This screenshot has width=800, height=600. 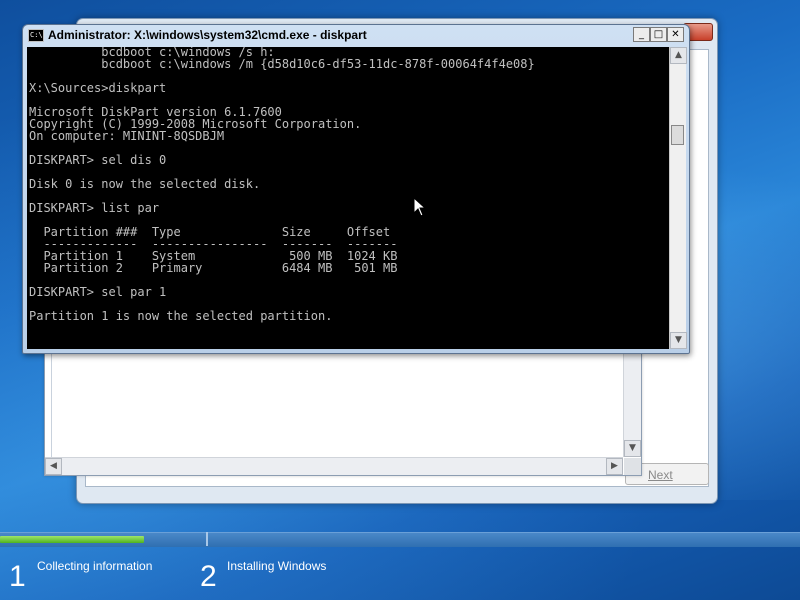 What do you see at coordinates (641, 34) in the screenshot?
I see `minimize-button: _` at bounding box center [641, 34].